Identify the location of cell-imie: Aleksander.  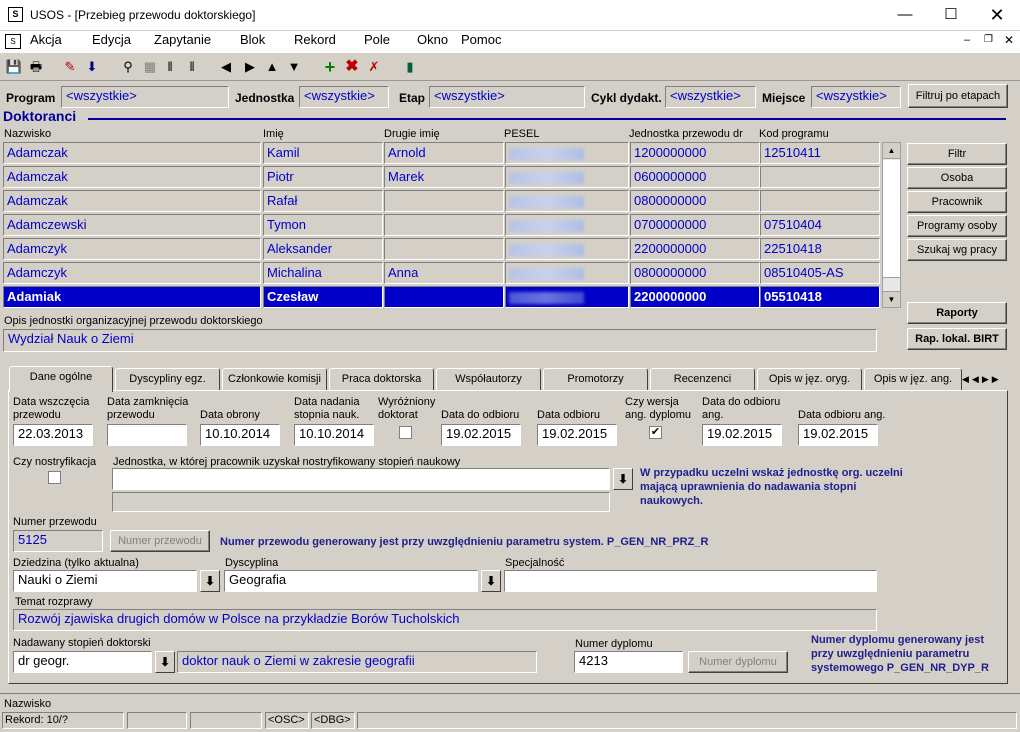
(323, 249).